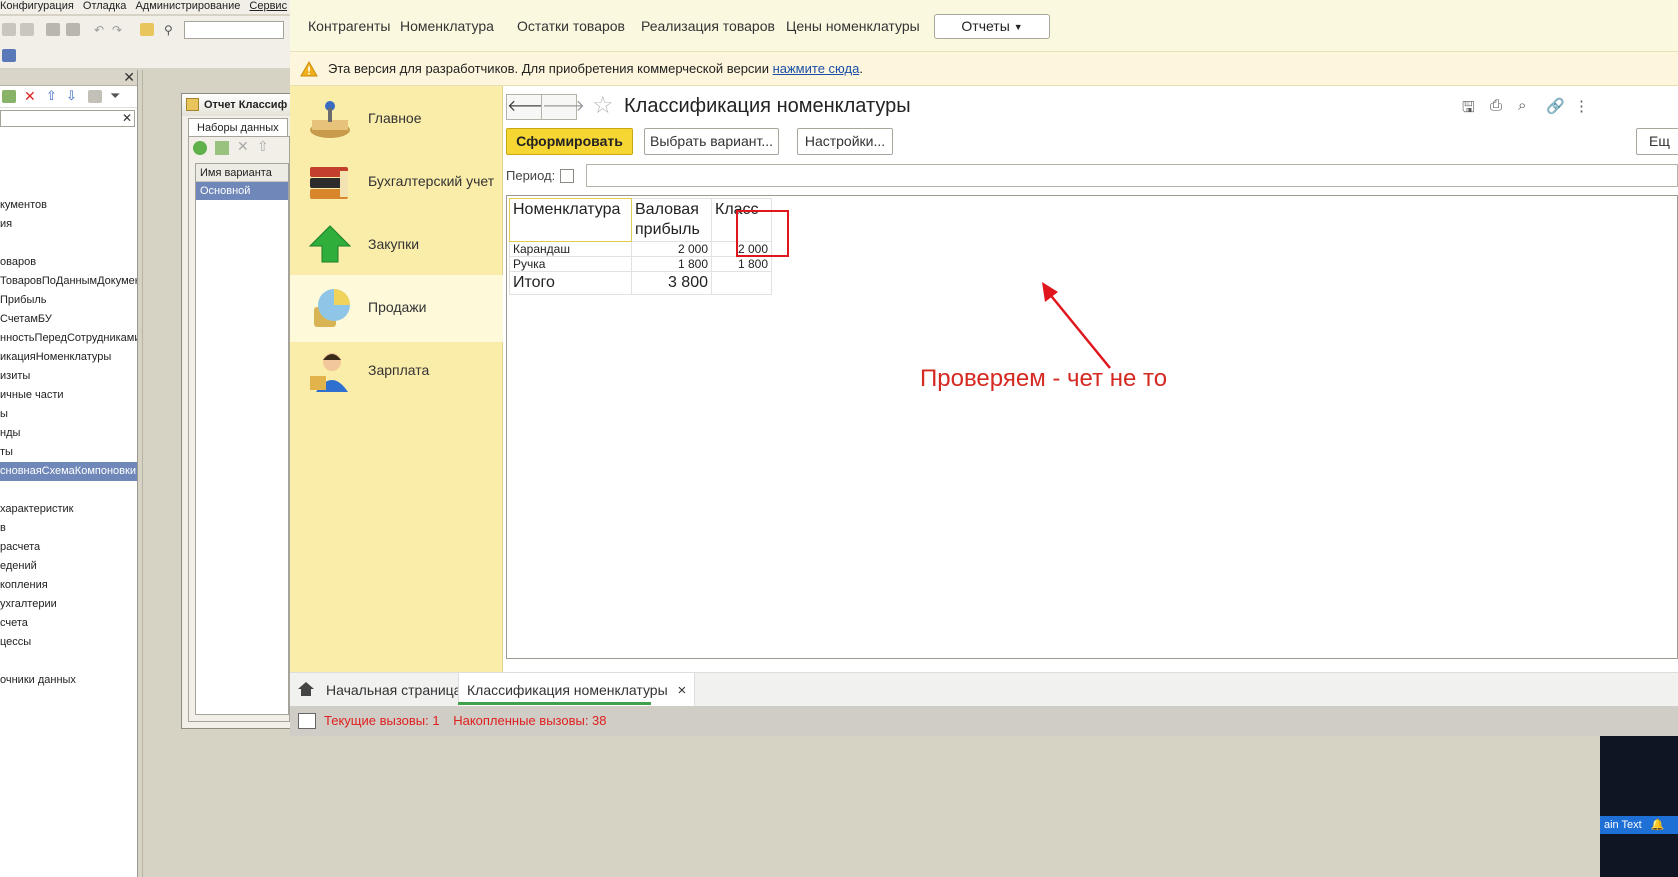  I want to click on list-icon, so click(95, 96).